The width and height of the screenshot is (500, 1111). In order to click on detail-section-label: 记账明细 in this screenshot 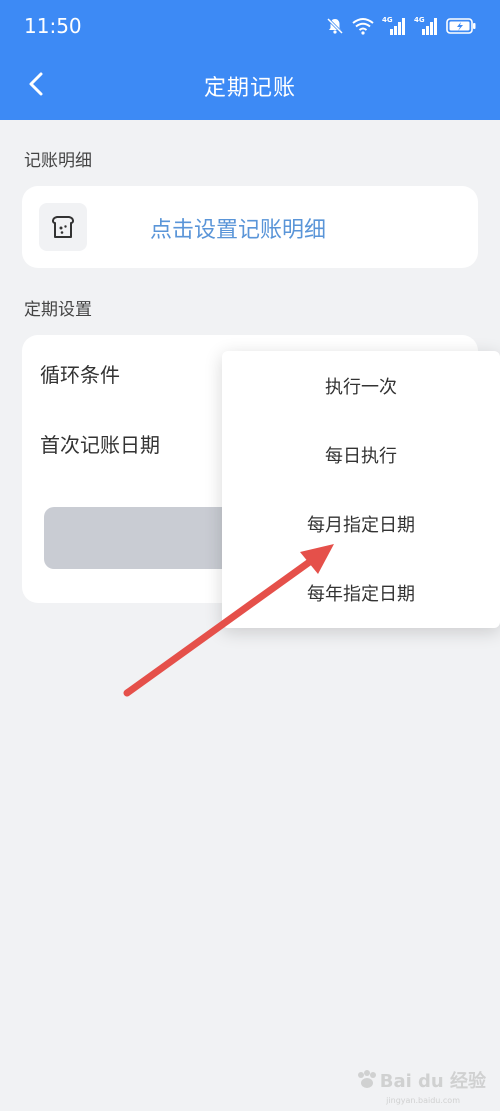, I will do `click(58, 161)`.